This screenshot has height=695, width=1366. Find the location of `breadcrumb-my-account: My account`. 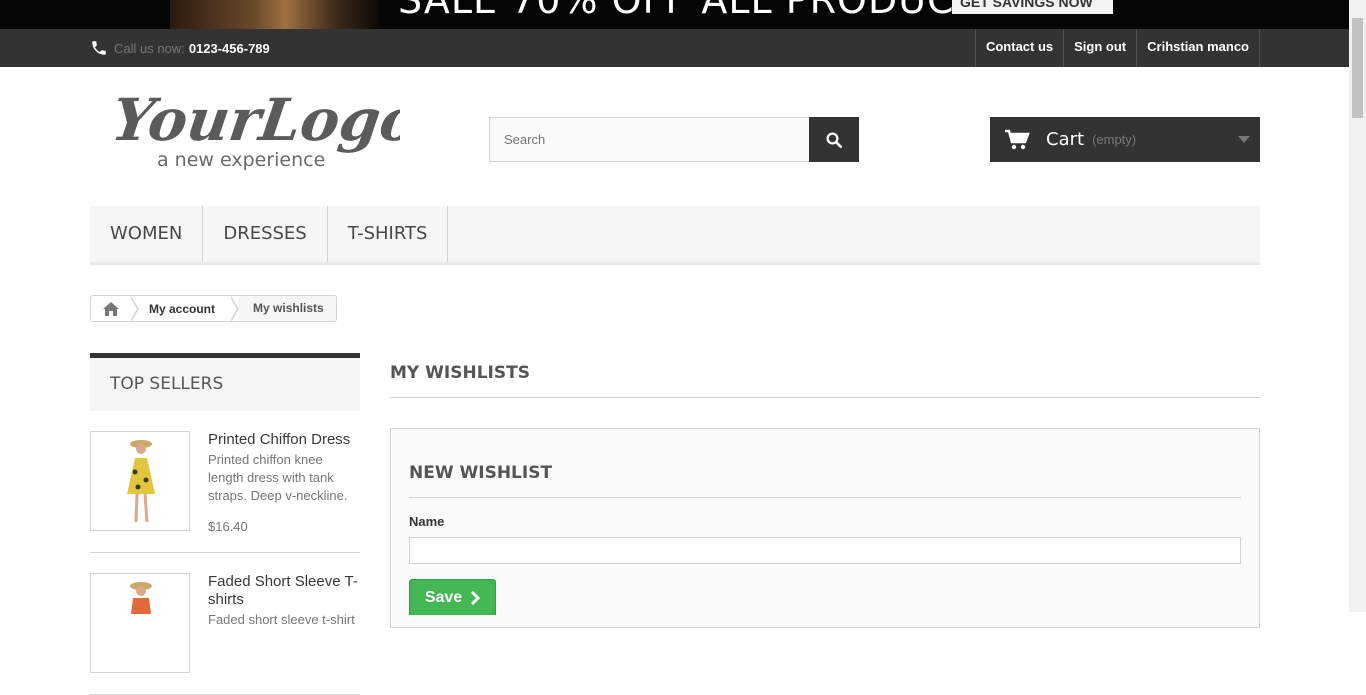

breadcrumb-my-account: My account is located at coordinates (185, 309).